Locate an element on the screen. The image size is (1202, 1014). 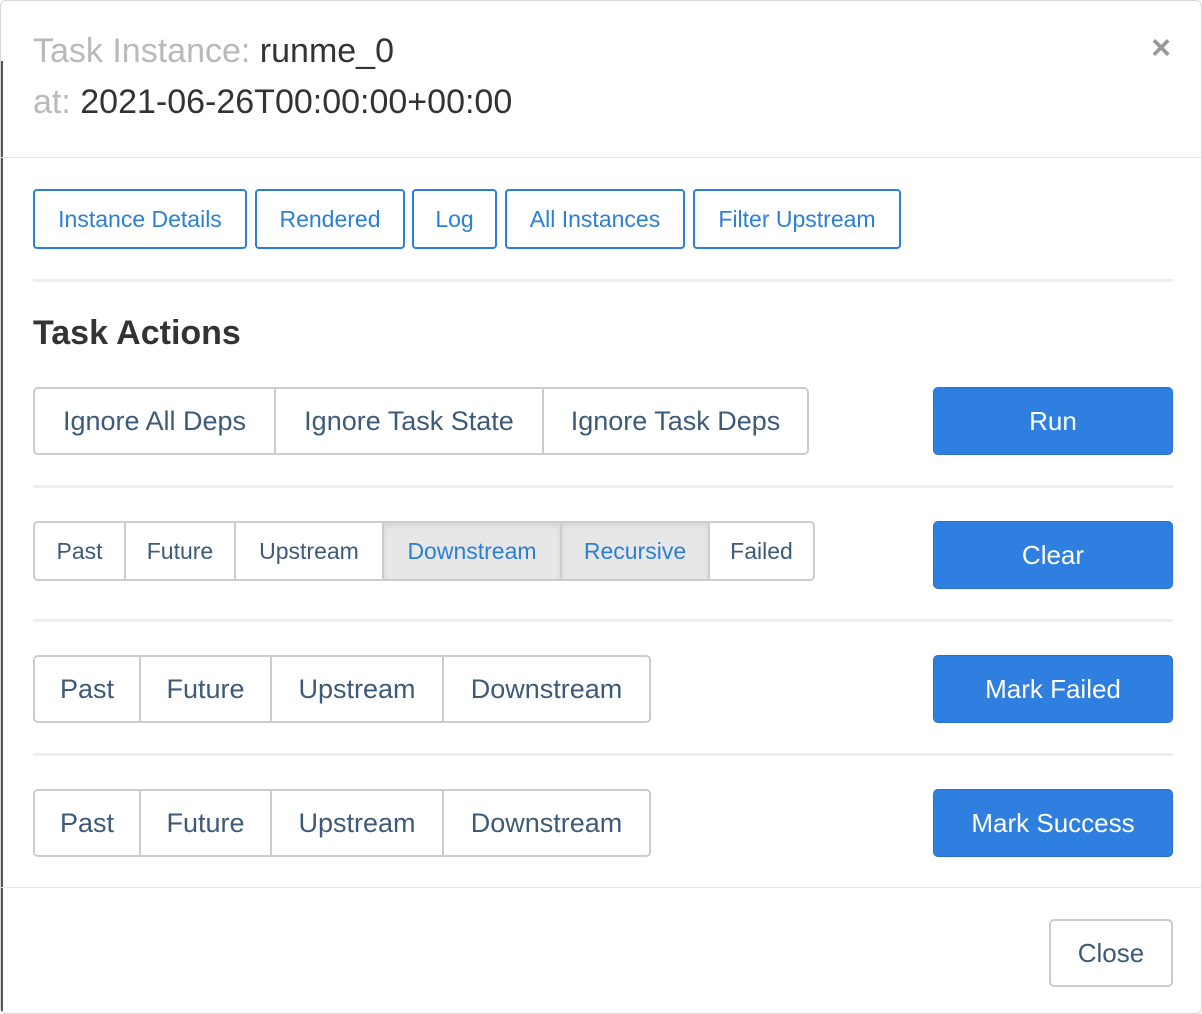
ignore-task-deps-toggle: Ignore Task Deps is located at coordinates (675, 421).